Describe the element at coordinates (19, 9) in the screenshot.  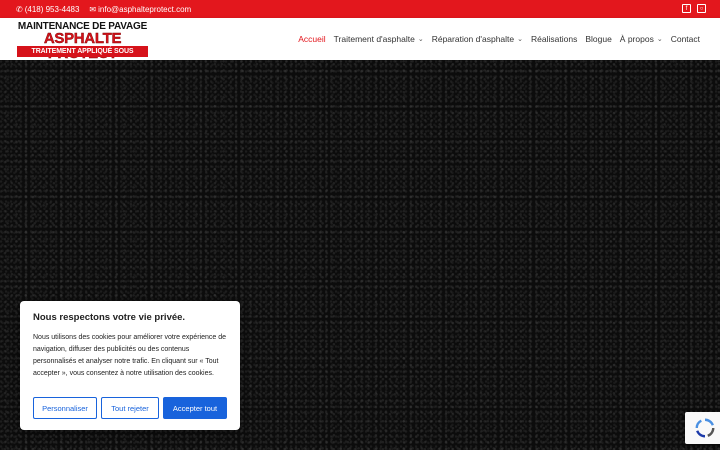
I see `phone-icon: ✆` at that location.